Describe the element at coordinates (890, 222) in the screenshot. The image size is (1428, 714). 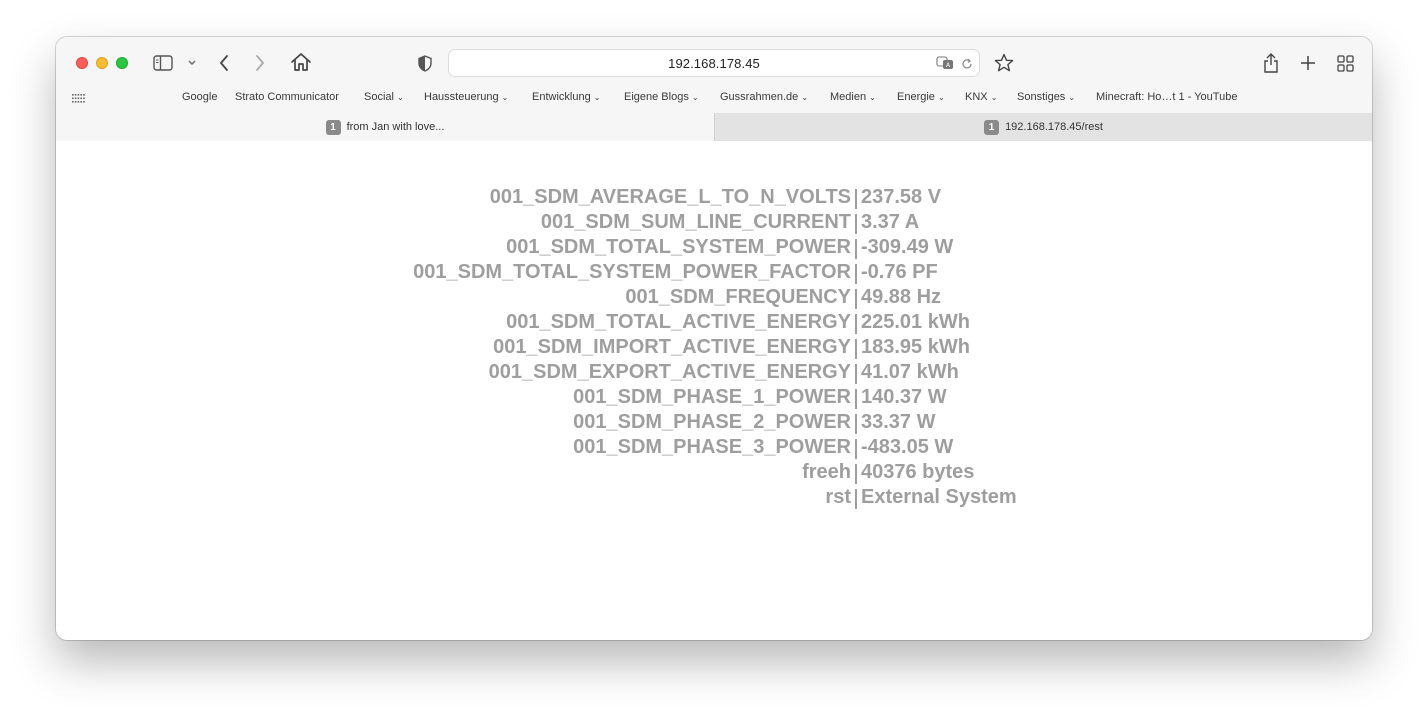
I see `row-value: 3.37 A` at that location.